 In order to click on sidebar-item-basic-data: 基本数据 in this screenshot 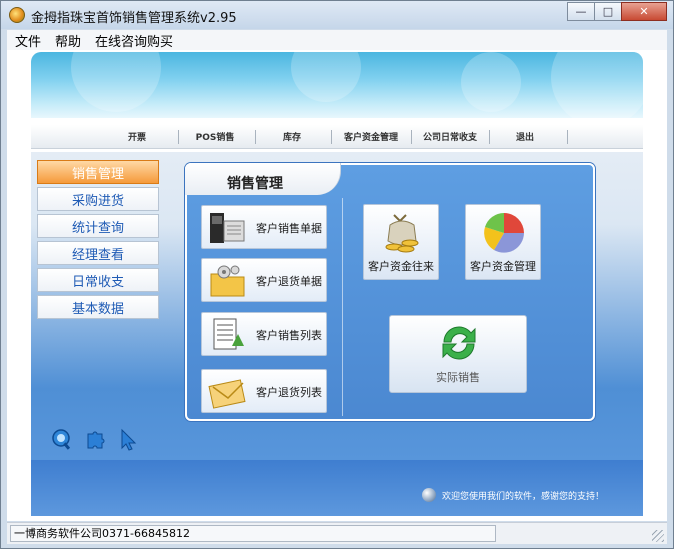, I will do `click(98, 307)`.